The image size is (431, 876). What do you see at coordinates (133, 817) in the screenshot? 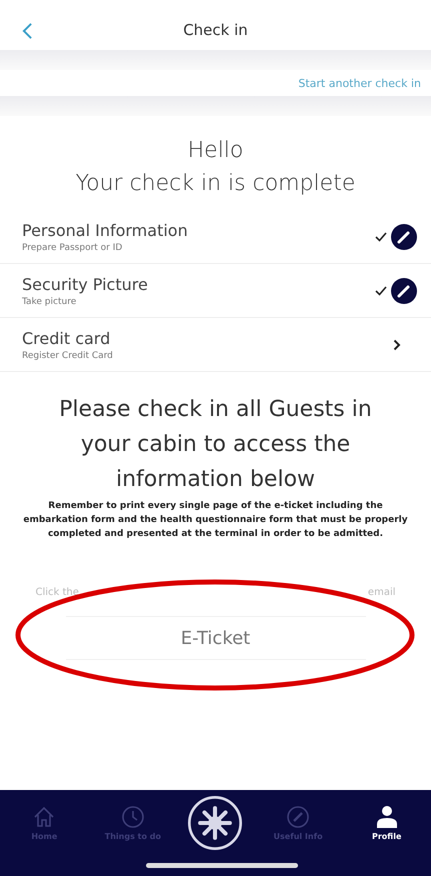
I see `clock-icon` at bounding box center [133, 817].